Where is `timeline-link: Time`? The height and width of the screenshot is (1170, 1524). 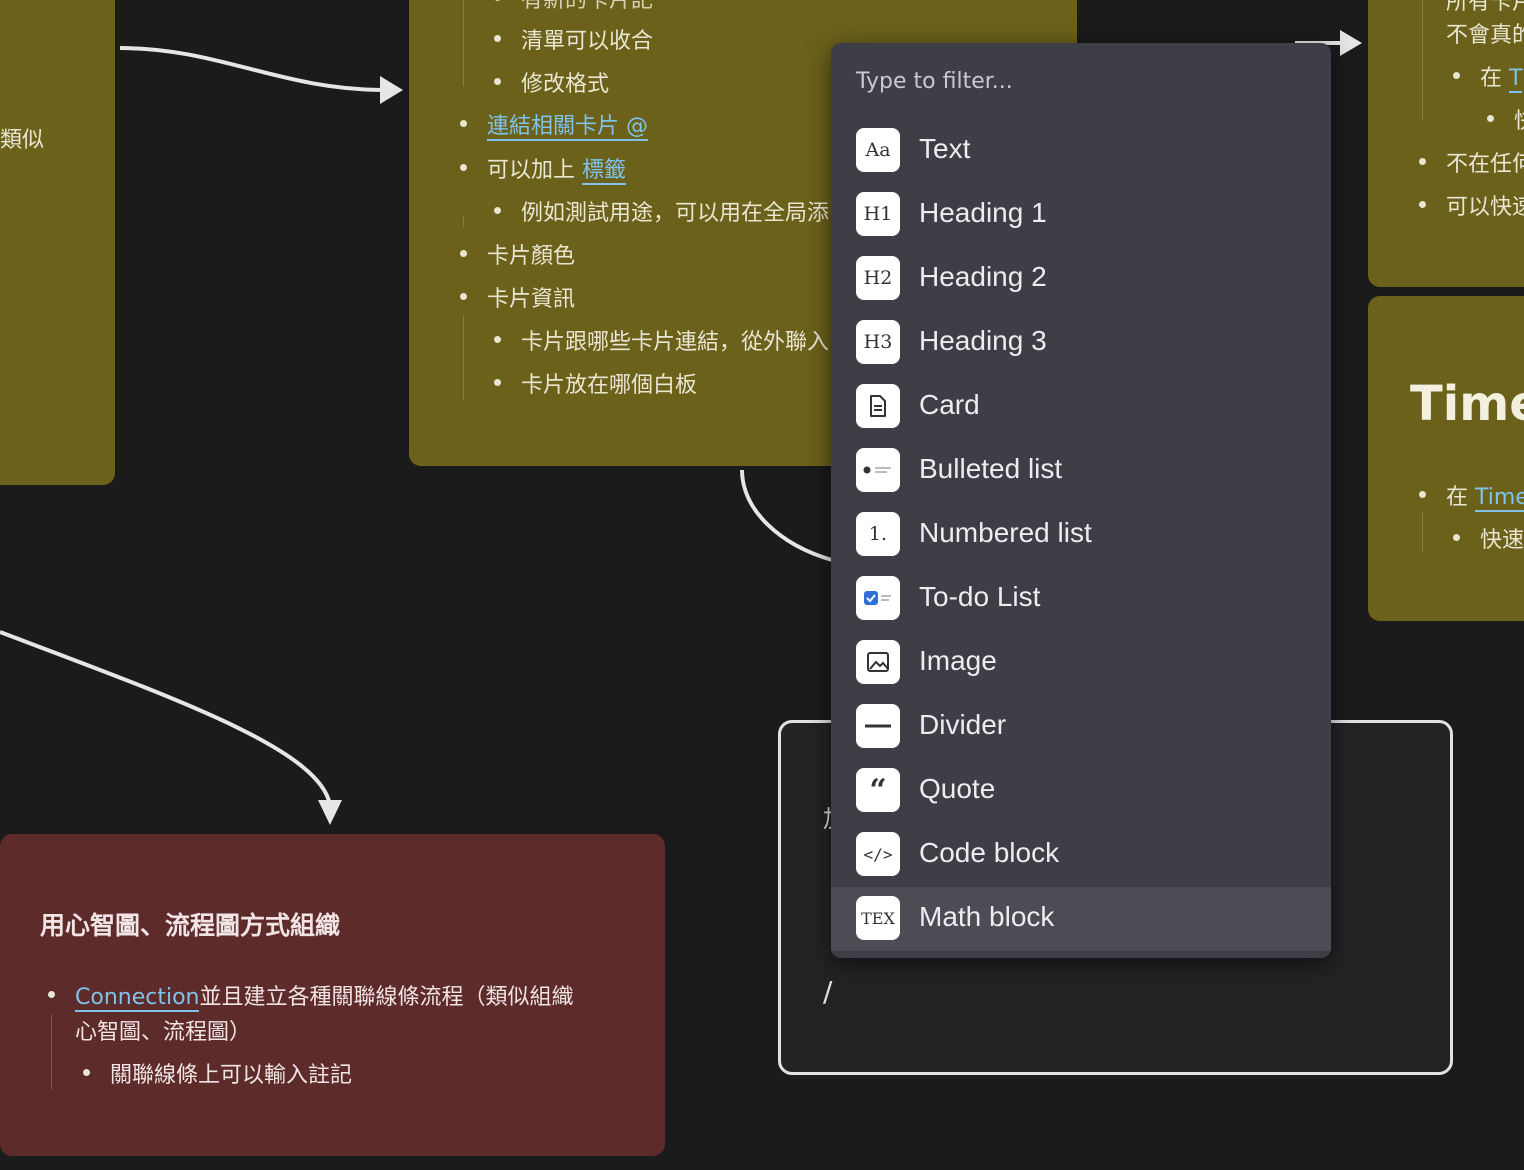 timeline-link: Time is located at coordinates (1499, 498).